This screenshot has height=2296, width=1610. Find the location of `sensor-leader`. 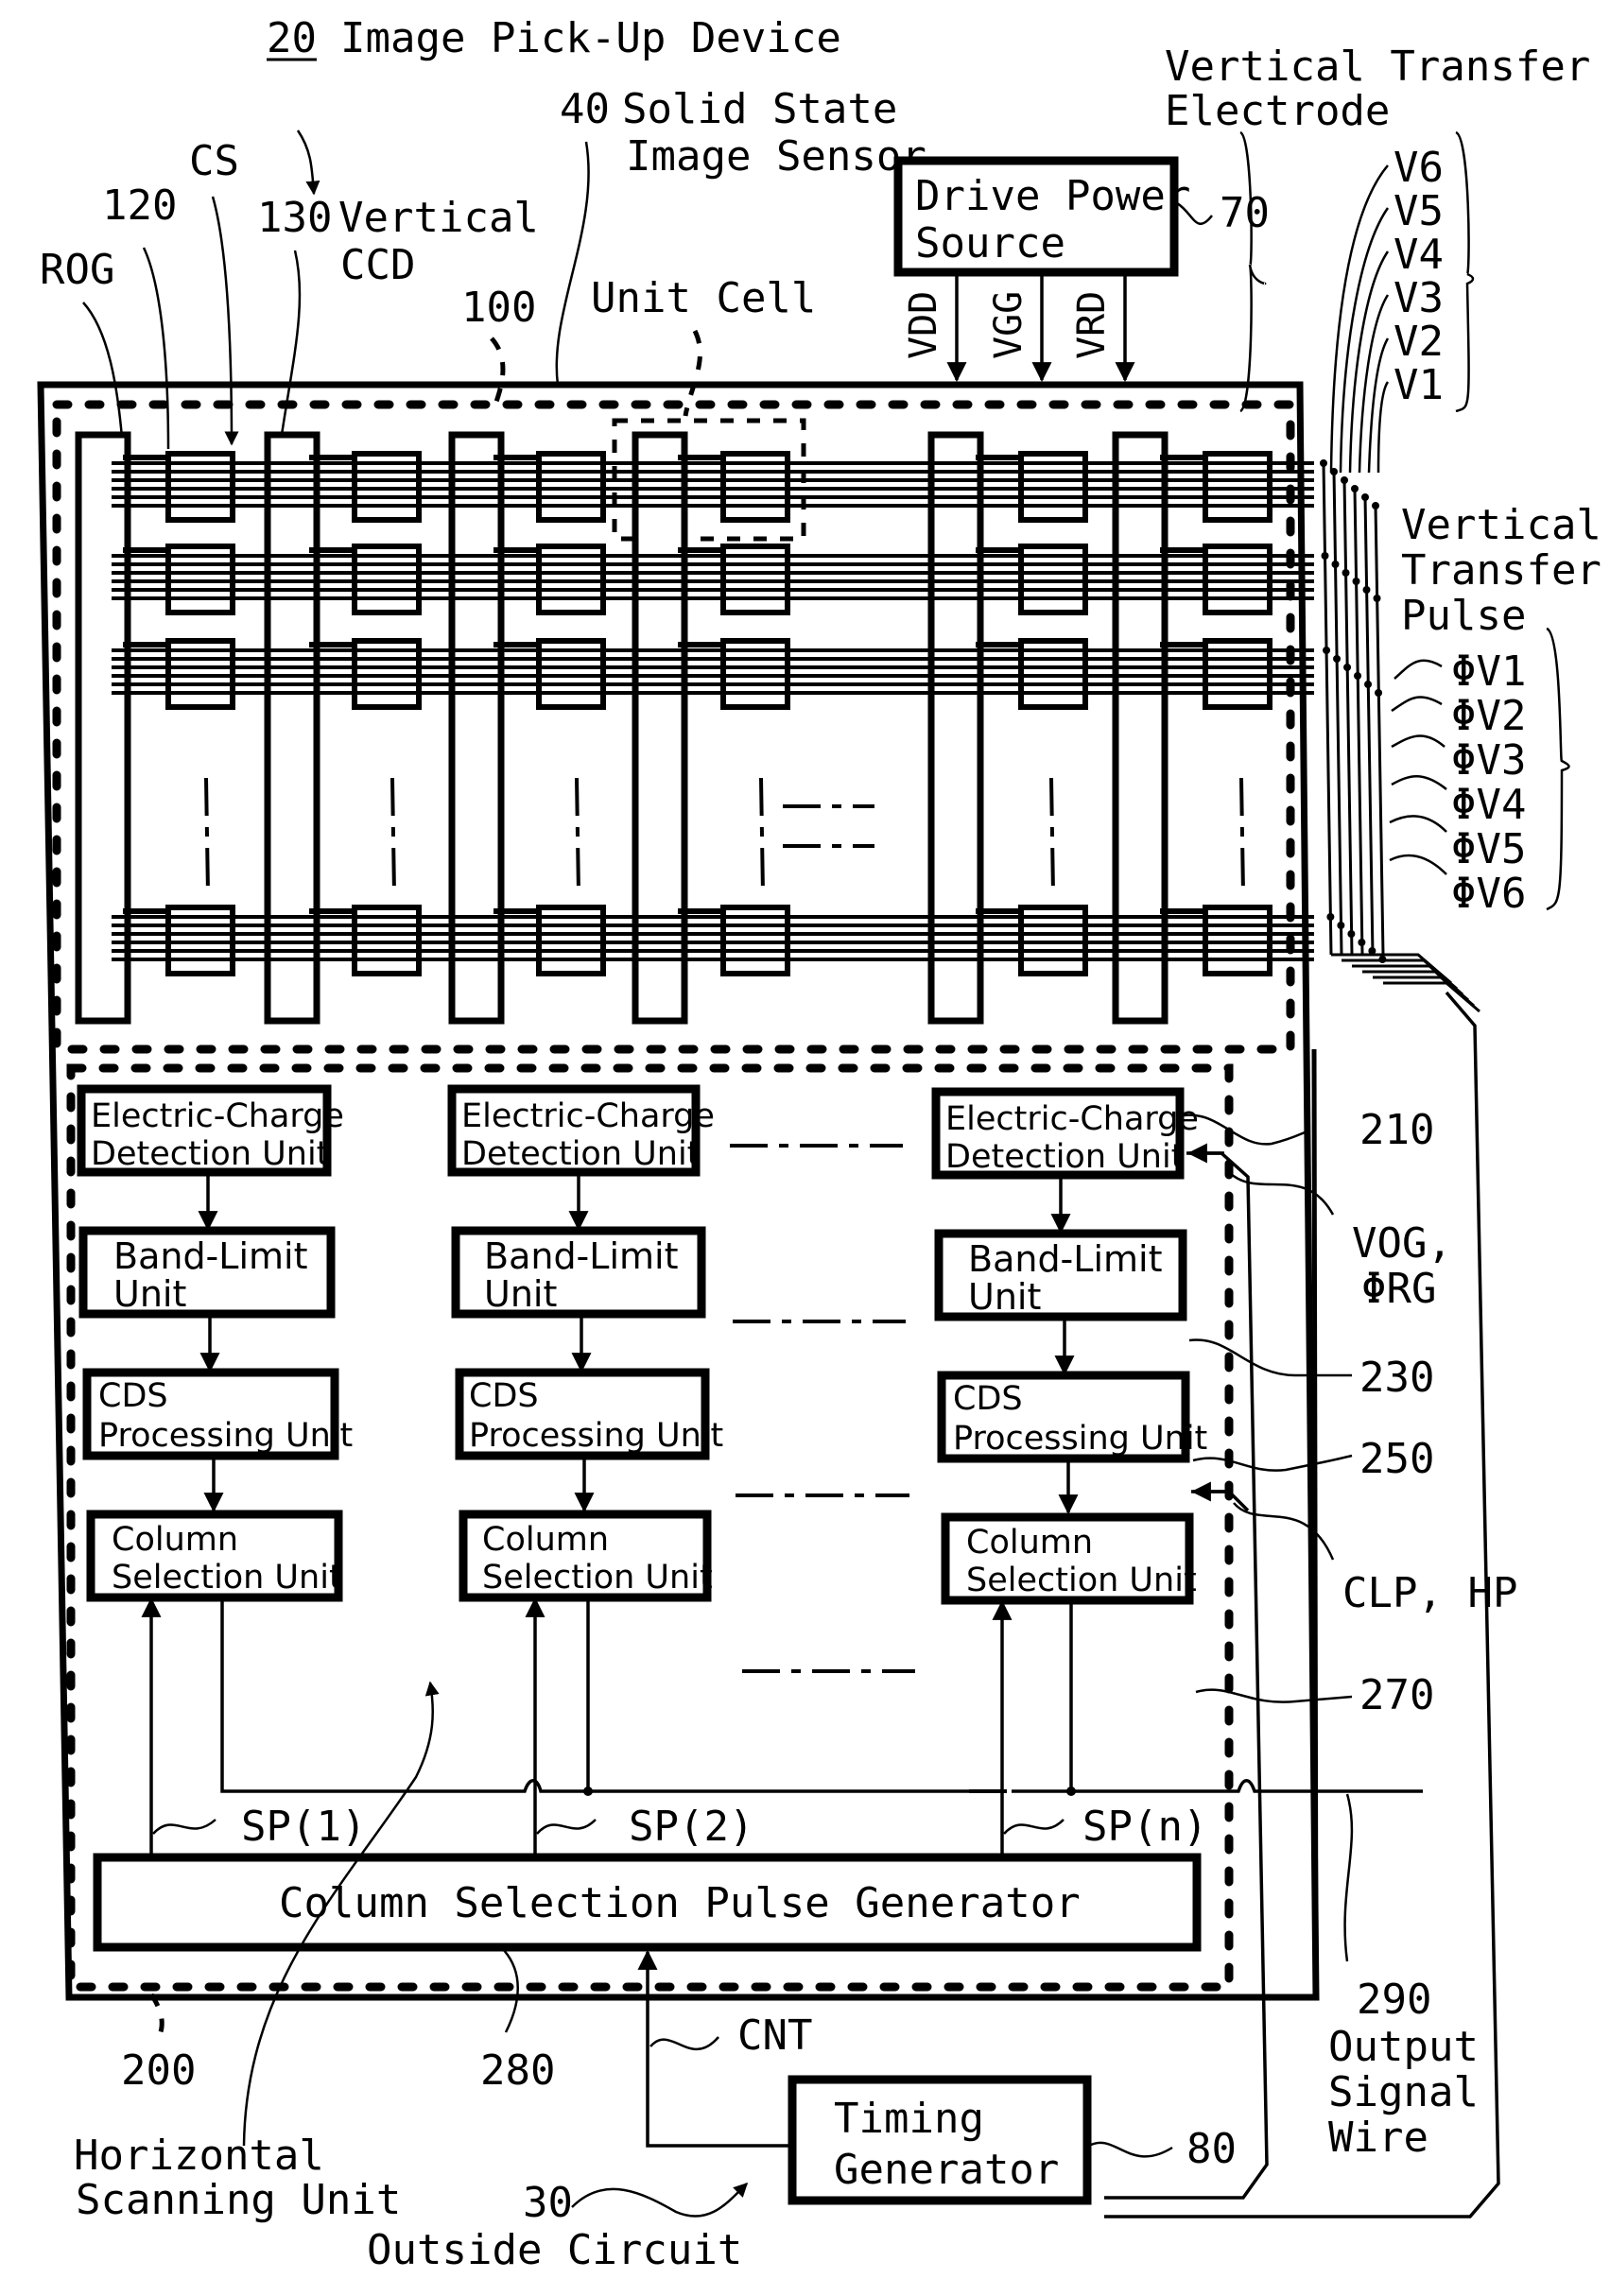

sensor-leader is located at coordinates (572, 263).